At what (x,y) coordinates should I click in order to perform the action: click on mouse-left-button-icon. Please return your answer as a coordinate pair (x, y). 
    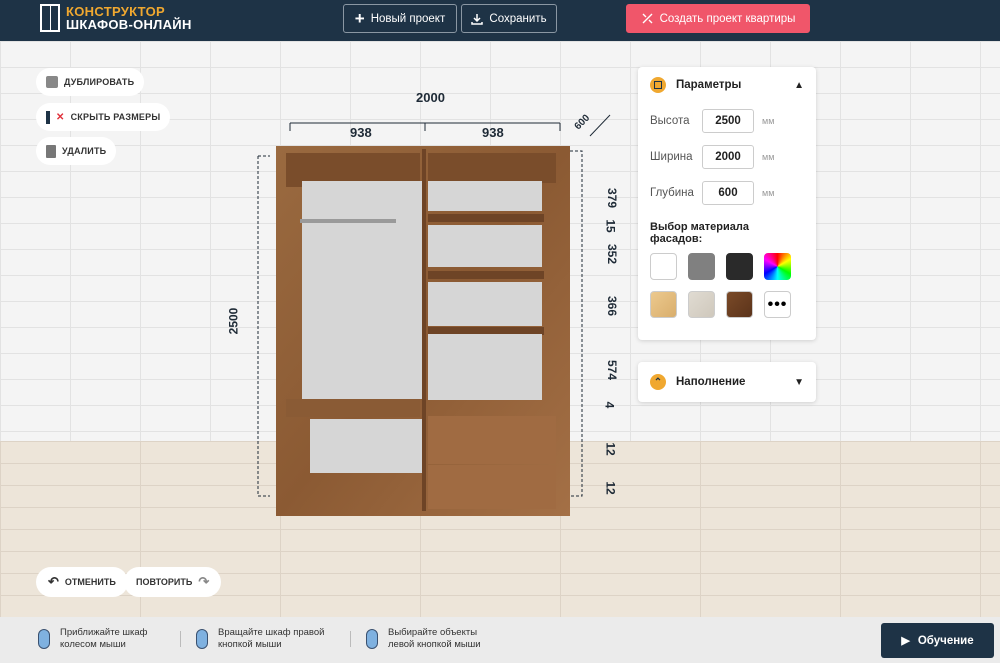
    Looking at the image, I should click on (372, 639).